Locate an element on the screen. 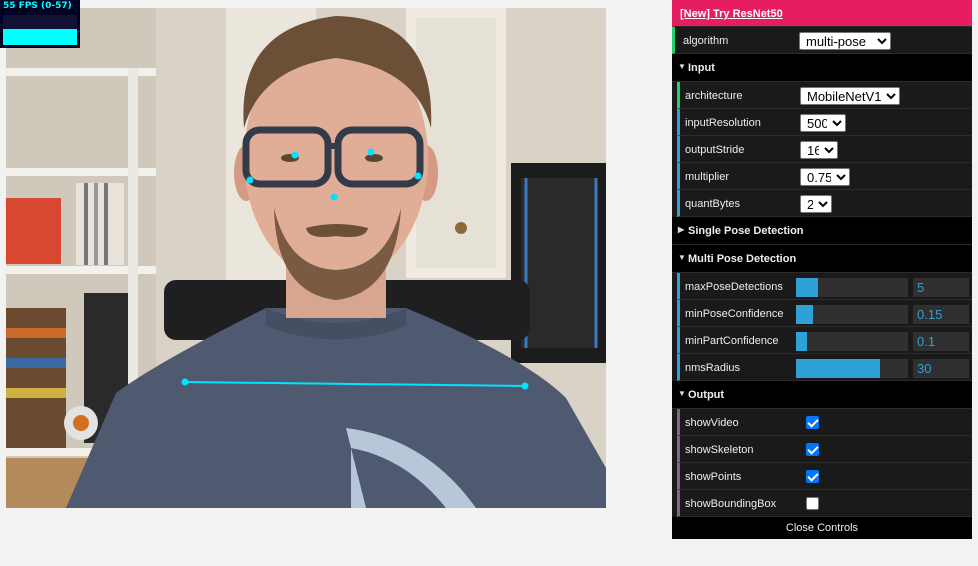 The height and width of the screenshot is (566, 978). min-part-confidence-row: minPartConfidence 0.1 is located at coordinates (824, 340).